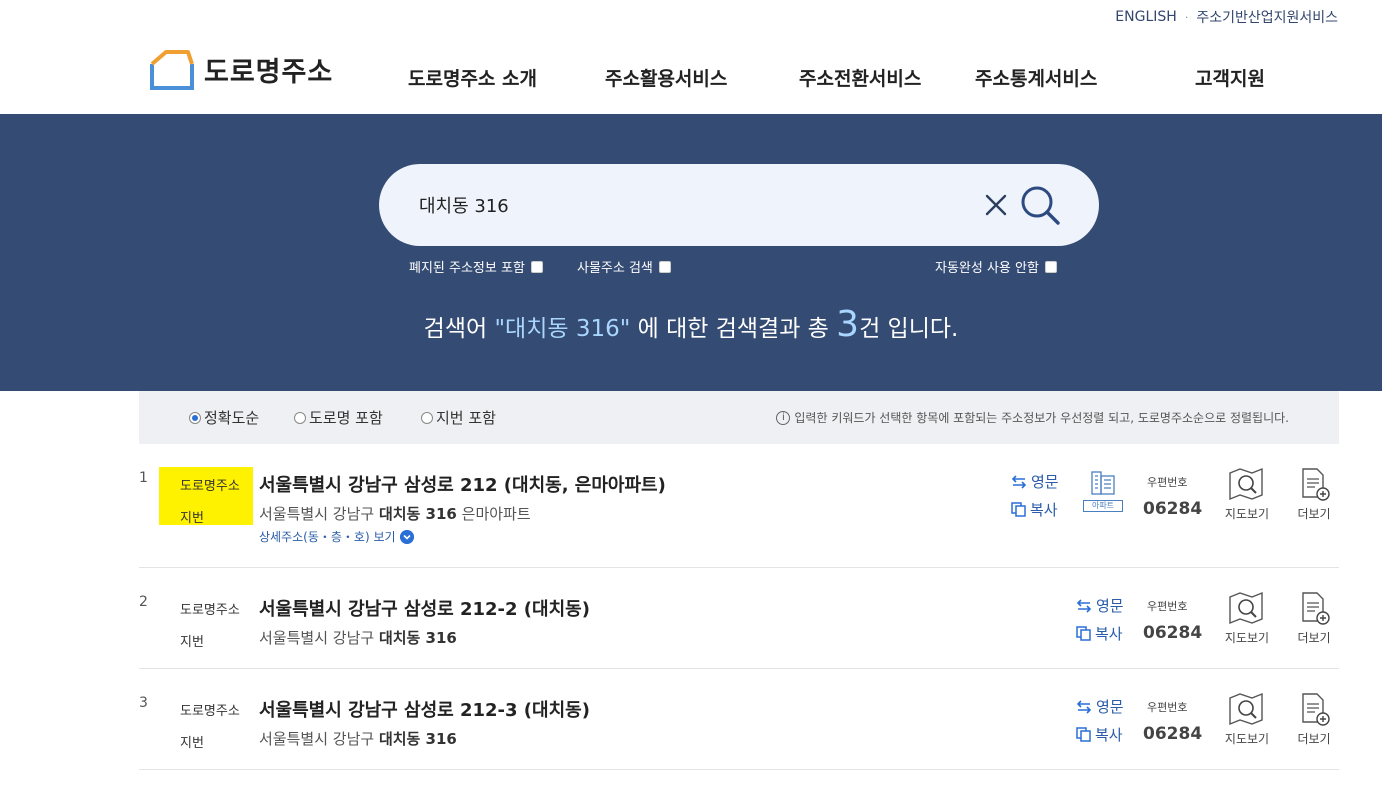  Describe the element at coordinates (472, 77) in the screenshot. I see `nav-intro: 도로명주소 소개` at that location.